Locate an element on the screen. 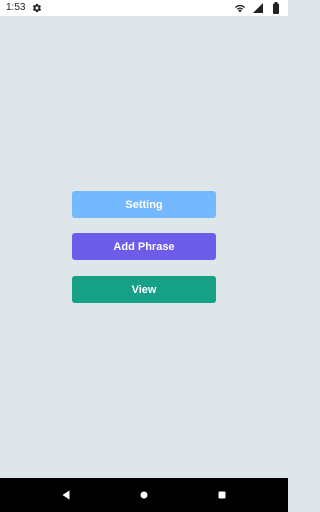 The height and width of the screenshot is (512, 320). battery-icon is located at coordinates (276, 8).